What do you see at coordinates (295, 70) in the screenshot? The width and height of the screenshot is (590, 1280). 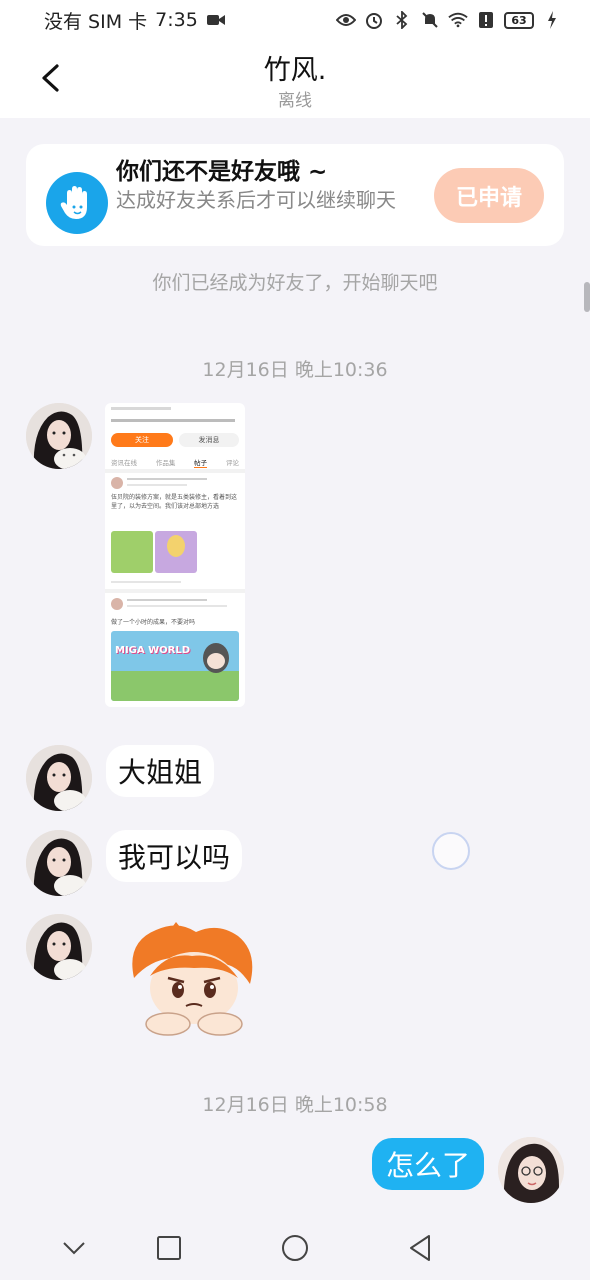 I see `contact-name: 竹风.` at bounding box center [295, 70].